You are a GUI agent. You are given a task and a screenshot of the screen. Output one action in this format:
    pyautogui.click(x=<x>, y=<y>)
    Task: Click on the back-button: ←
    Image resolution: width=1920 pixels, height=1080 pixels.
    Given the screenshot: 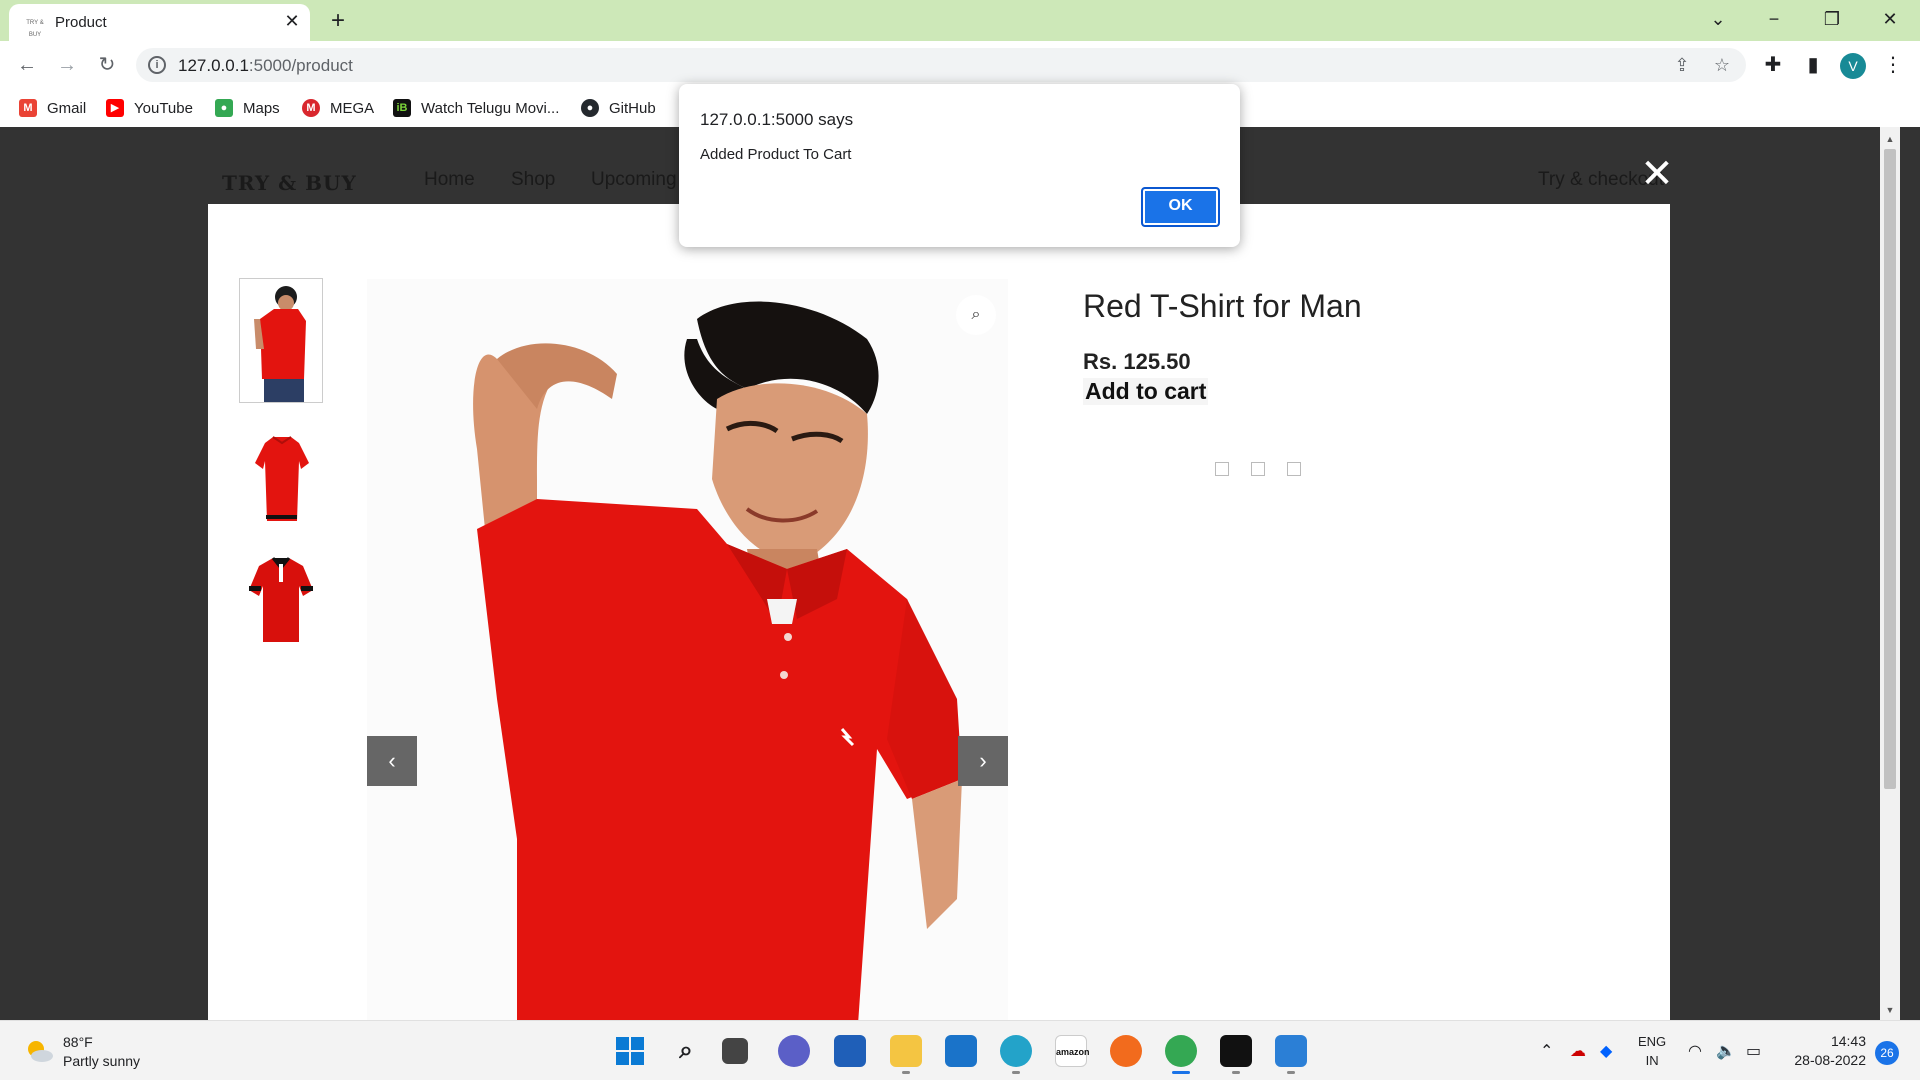 What is the action you would take?
    pyautogui.click(x=27, y=65)
    